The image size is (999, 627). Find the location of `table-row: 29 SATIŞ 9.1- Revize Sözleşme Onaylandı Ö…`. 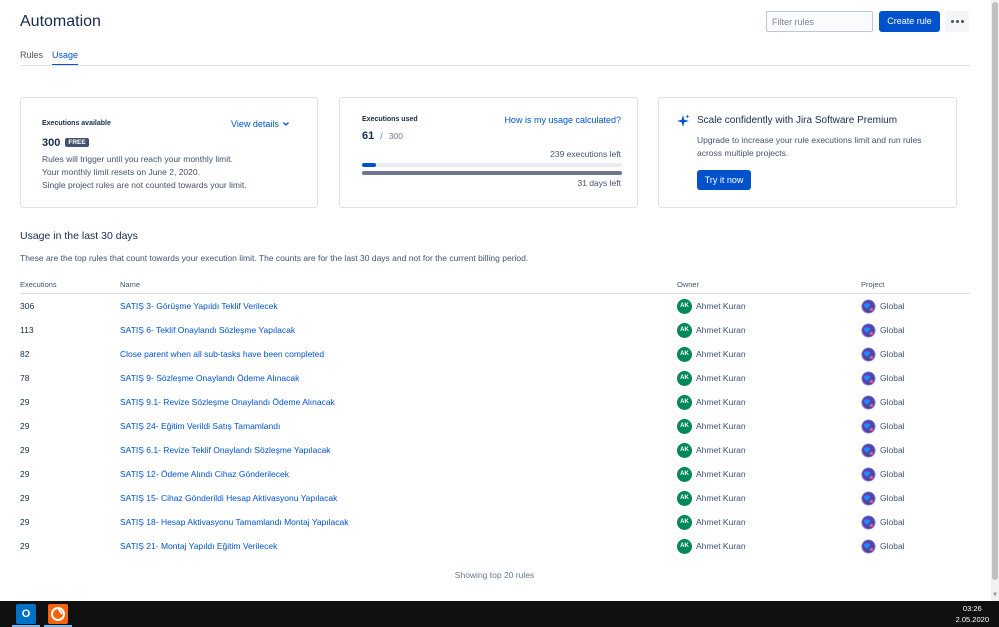

table-row: 29 SATIŞ 9.1- Revize Sözleşme Onaylandı Ö… is located at coordinates (499, 402).